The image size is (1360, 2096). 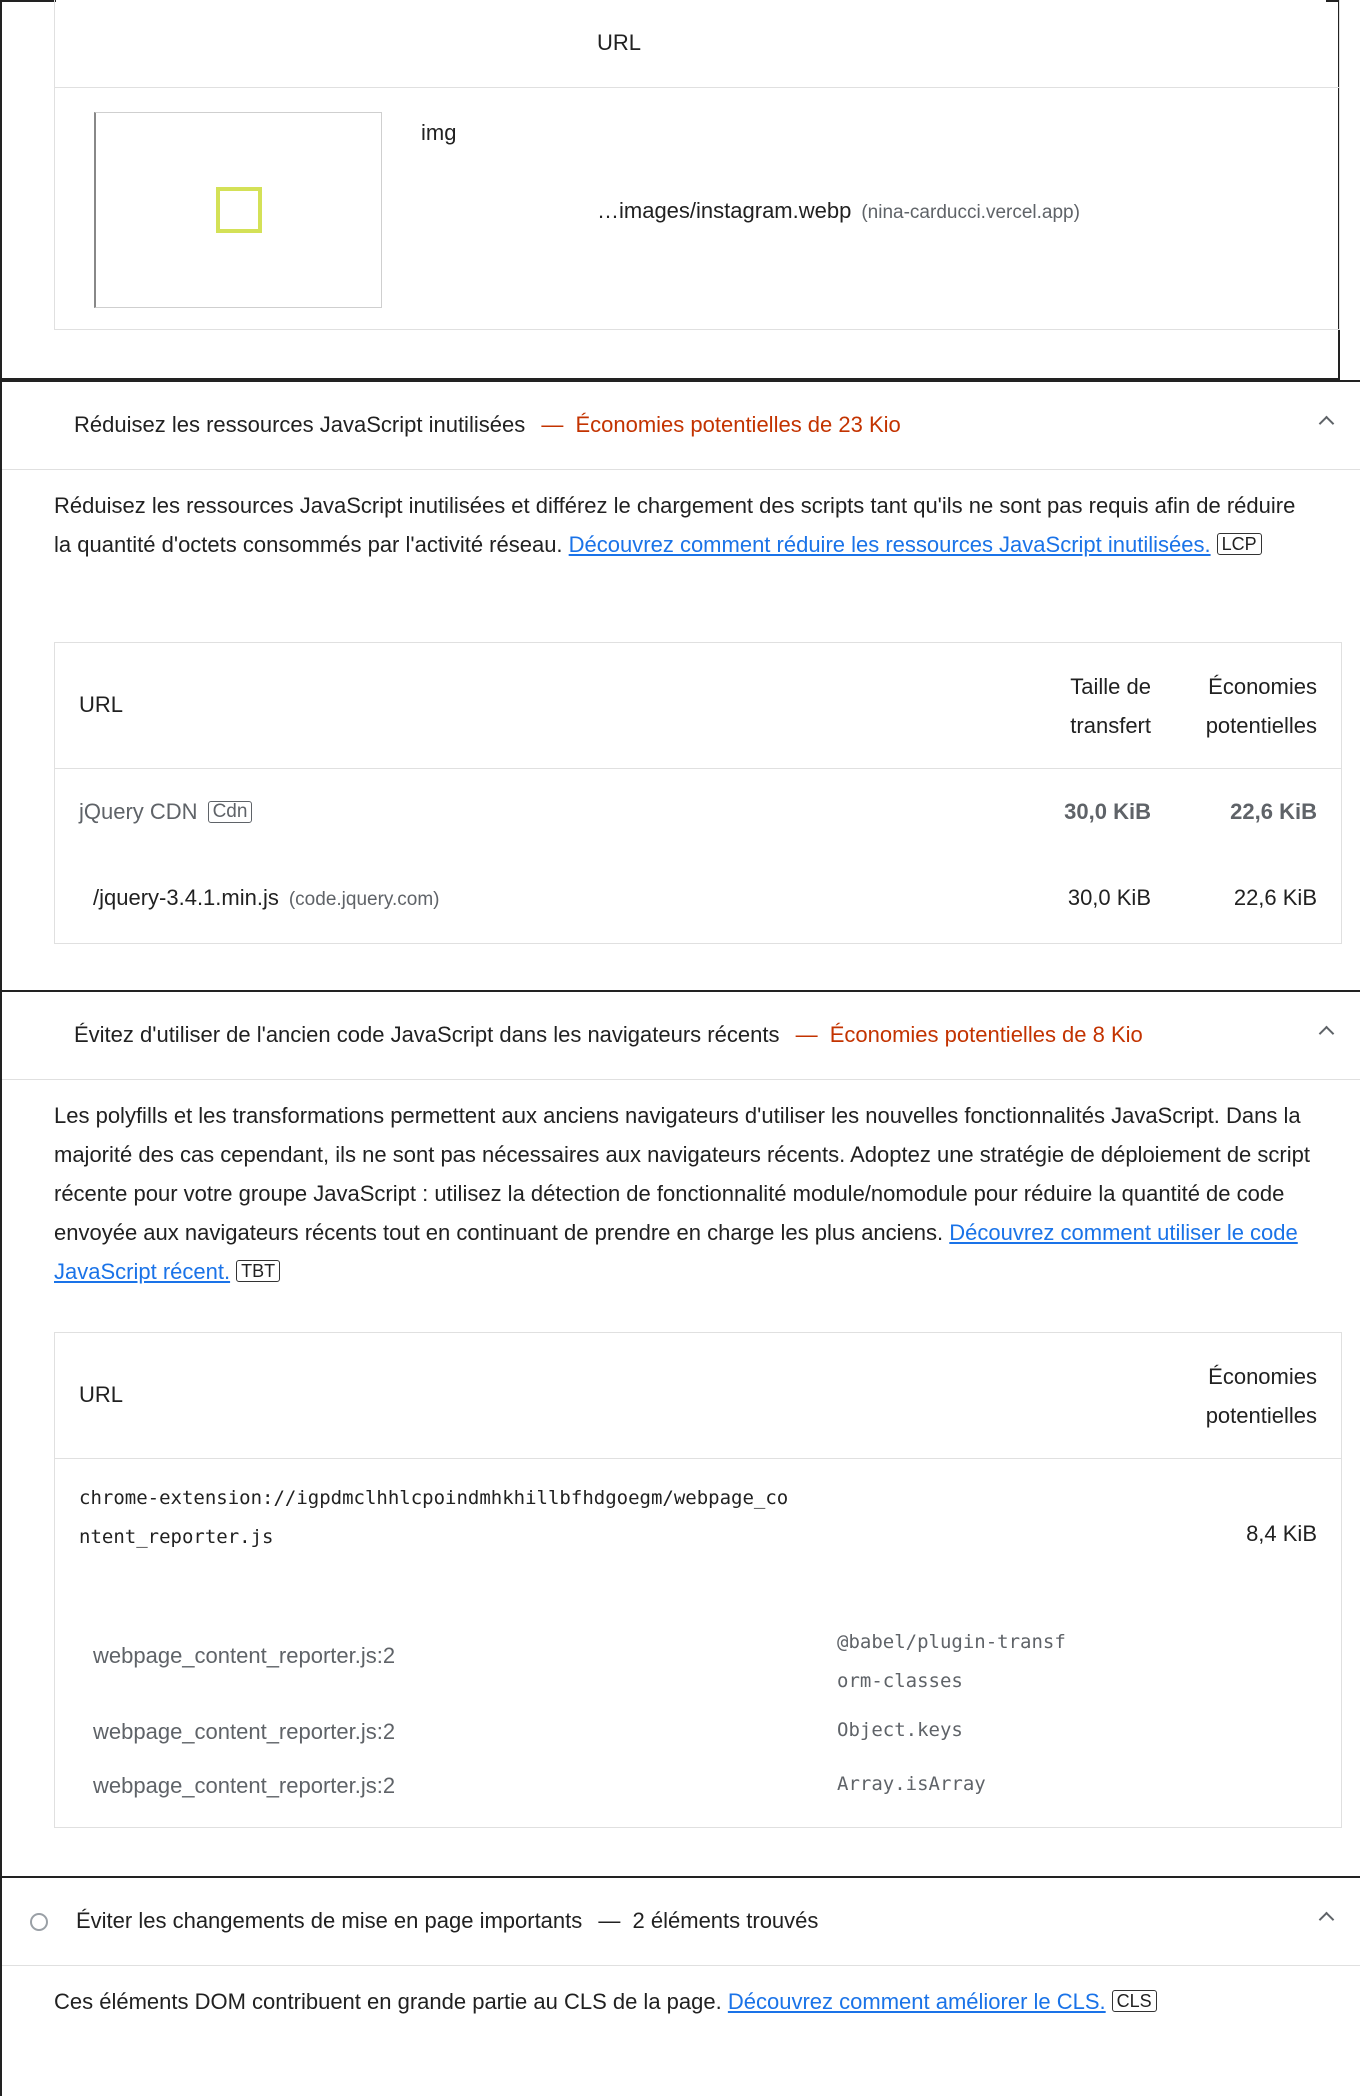 I want to click on polyfill-signal: Object.keys, so click(x=900, y=1730).